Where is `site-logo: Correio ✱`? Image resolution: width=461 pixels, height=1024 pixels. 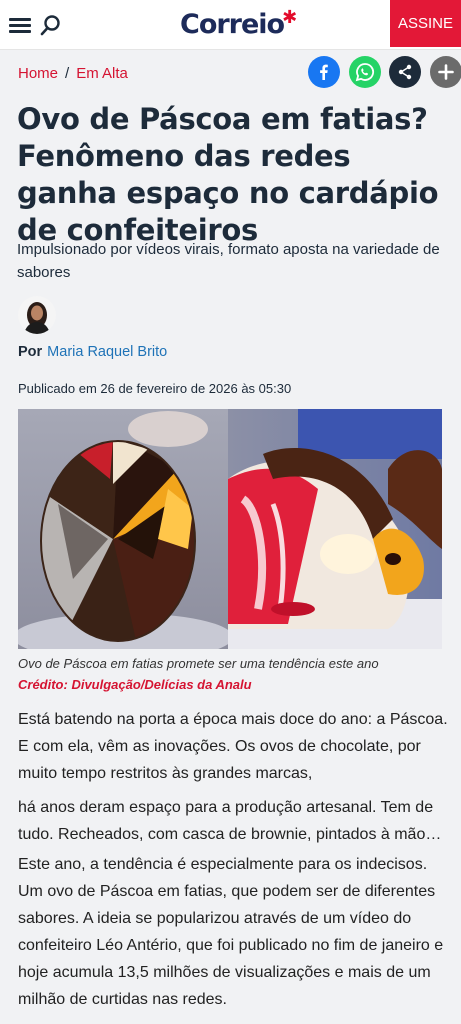 site-logo: Correio ✱ is located at coordinates (238, 26).